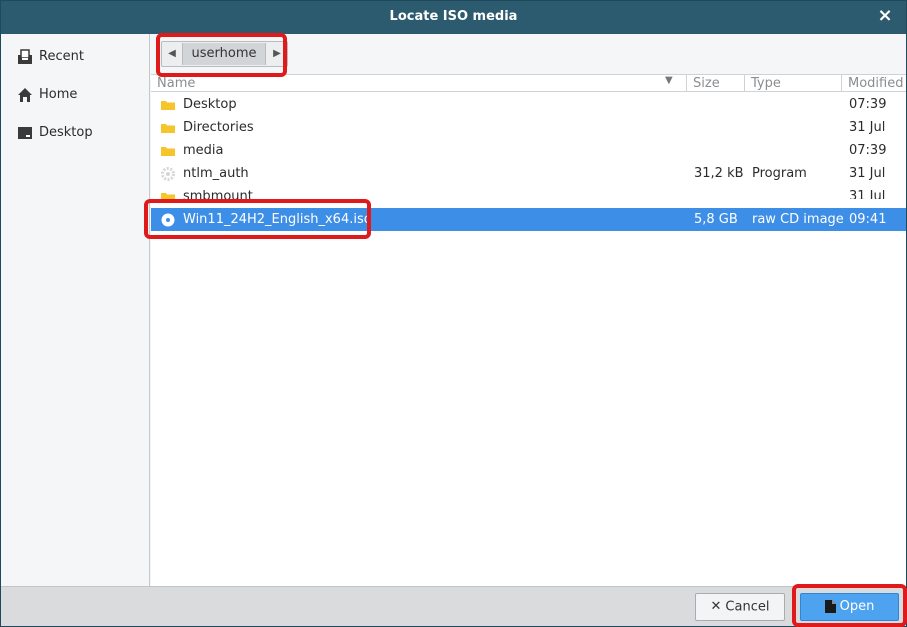 Image resolution: width=907 pixels, height=627 pixels. I want to click on sidebar-item-desktop: Desktop, so click(75, 133).